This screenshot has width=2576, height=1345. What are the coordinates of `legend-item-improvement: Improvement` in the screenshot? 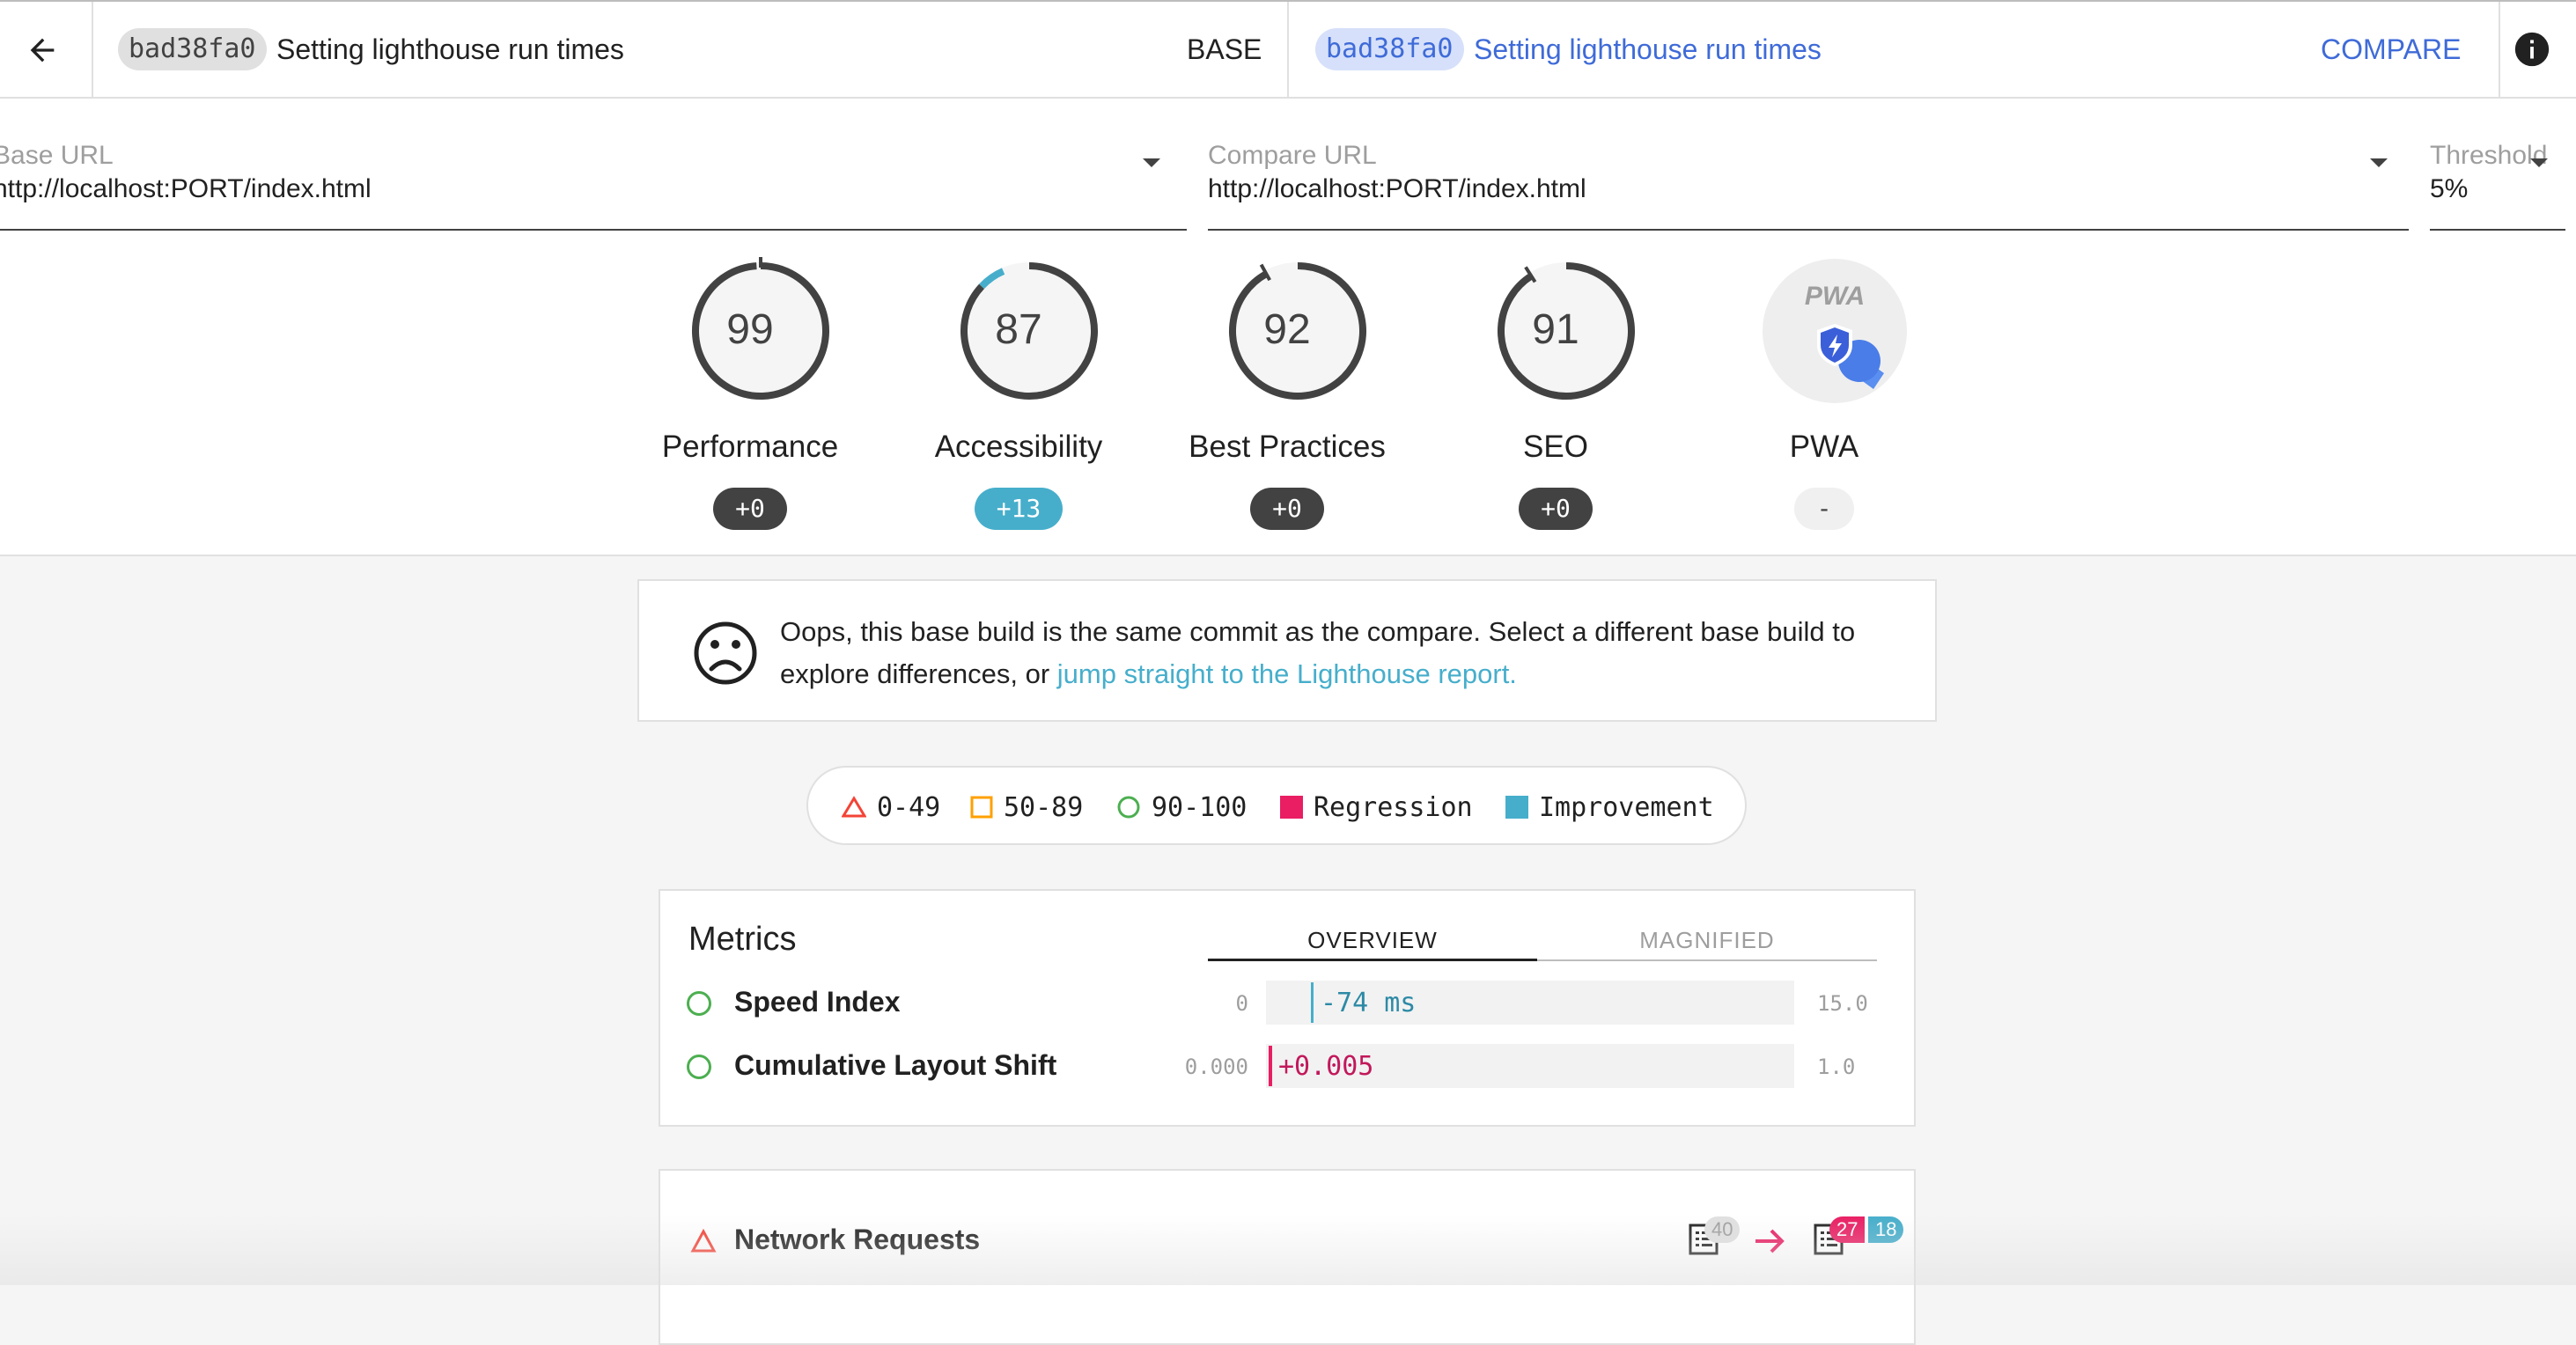 It's located at (1610, 807).